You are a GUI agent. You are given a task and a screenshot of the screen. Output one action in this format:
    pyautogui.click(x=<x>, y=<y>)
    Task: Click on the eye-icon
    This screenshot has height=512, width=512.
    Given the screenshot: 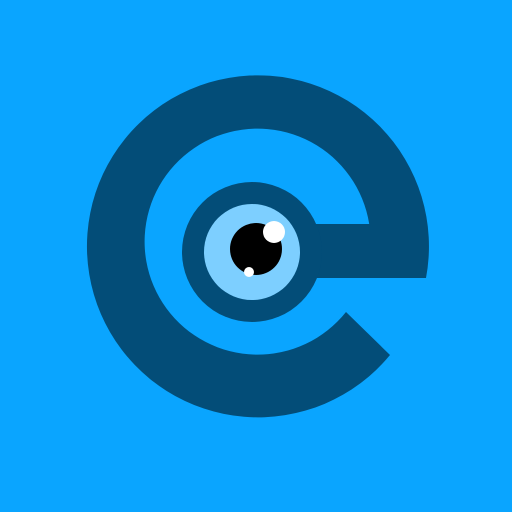 What is the action you would take?
    pyautogui.click(x=252, y=252)
    